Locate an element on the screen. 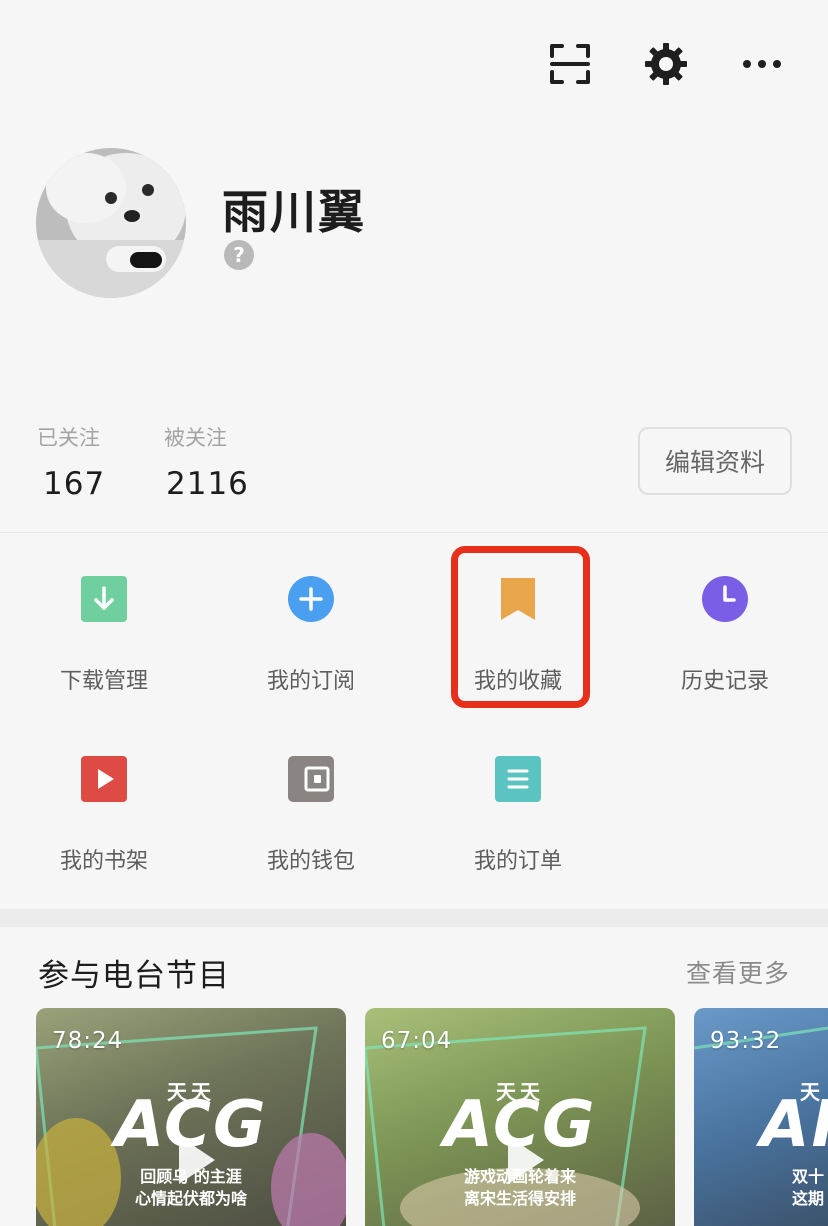 This screenshot has height=1226, width=828. grid-item-subscribe: 我的订阅 is located at coordinates (311, 635).